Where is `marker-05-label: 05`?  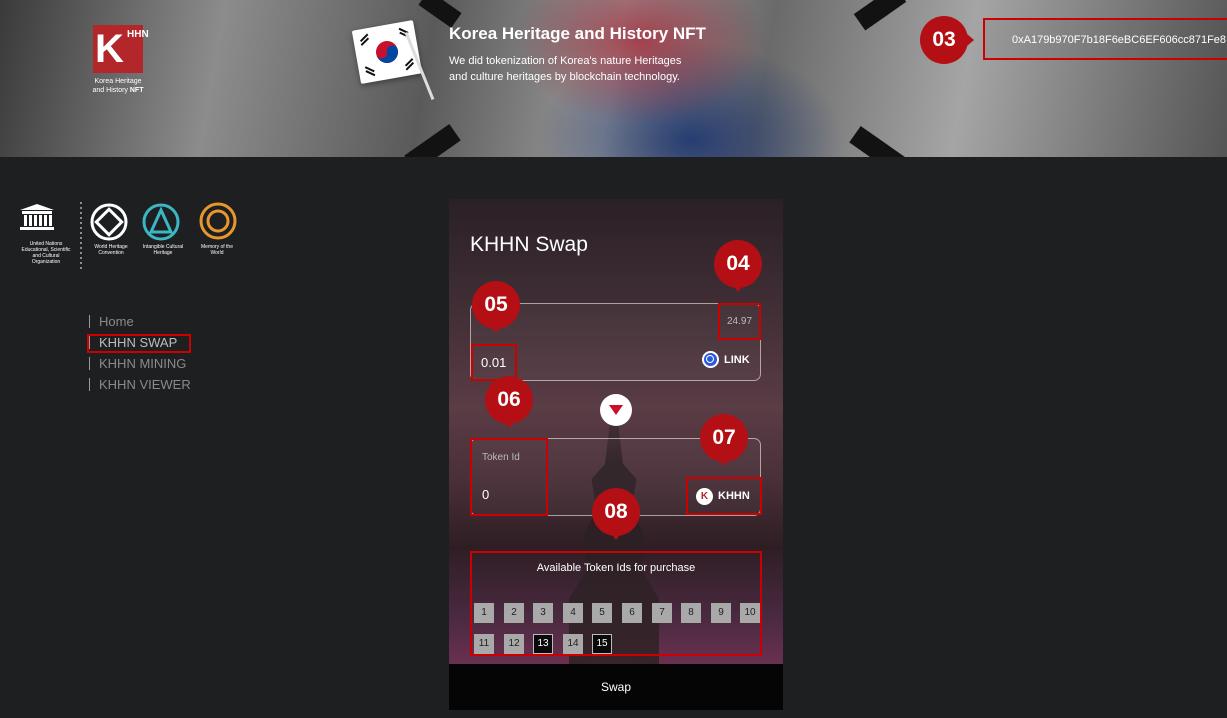 marker-05-label: 05 is located at coordinates (496, 304).